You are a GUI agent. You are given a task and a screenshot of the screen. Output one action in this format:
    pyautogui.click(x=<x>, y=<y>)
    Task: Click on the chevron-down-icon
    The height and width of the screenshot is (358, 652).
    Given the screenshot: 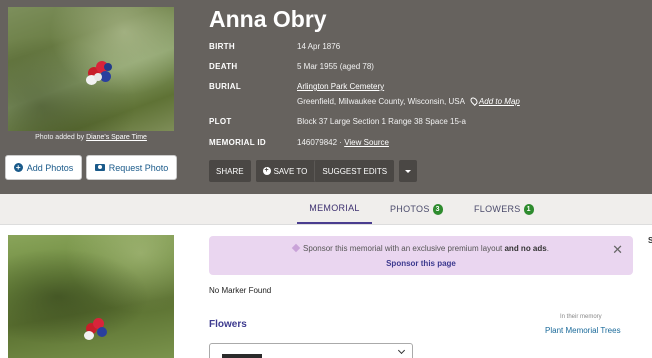 What is the action you would take?
    pyautogui.click(x=401, y=350)
    